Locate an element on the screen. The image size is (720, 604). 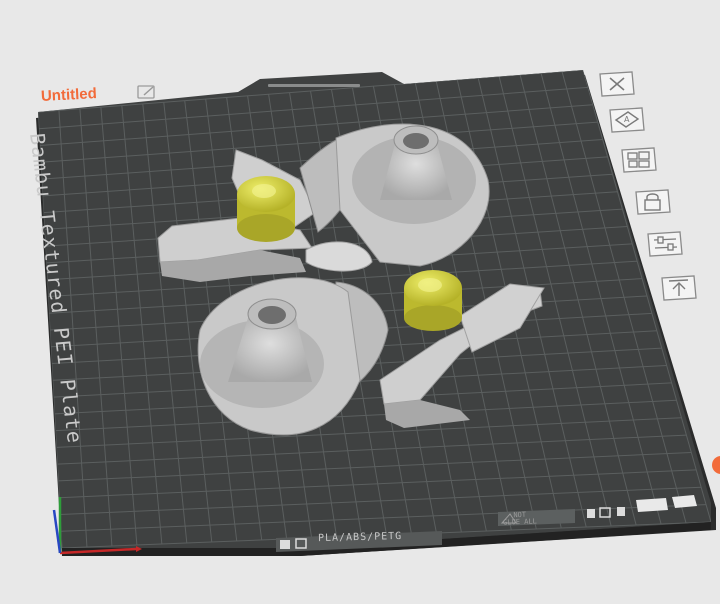
plate-title: Untitled is located at coordinates (69, 95).